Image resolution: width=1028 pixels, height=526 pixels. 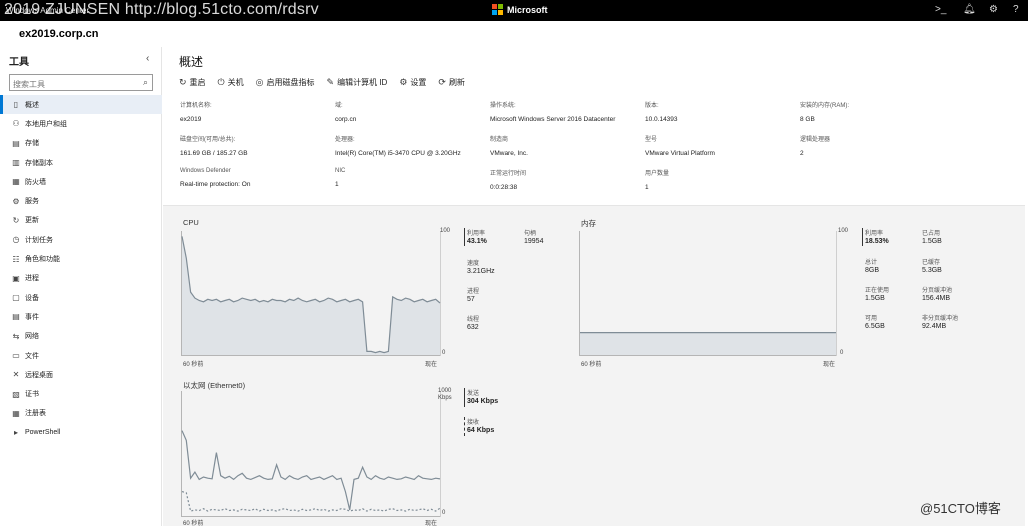 What do you see at coordinates (208, 140) in the screenshot?
I see `property-label: 磁盘空间(可用/总共):` at bounding box center [208, 140].